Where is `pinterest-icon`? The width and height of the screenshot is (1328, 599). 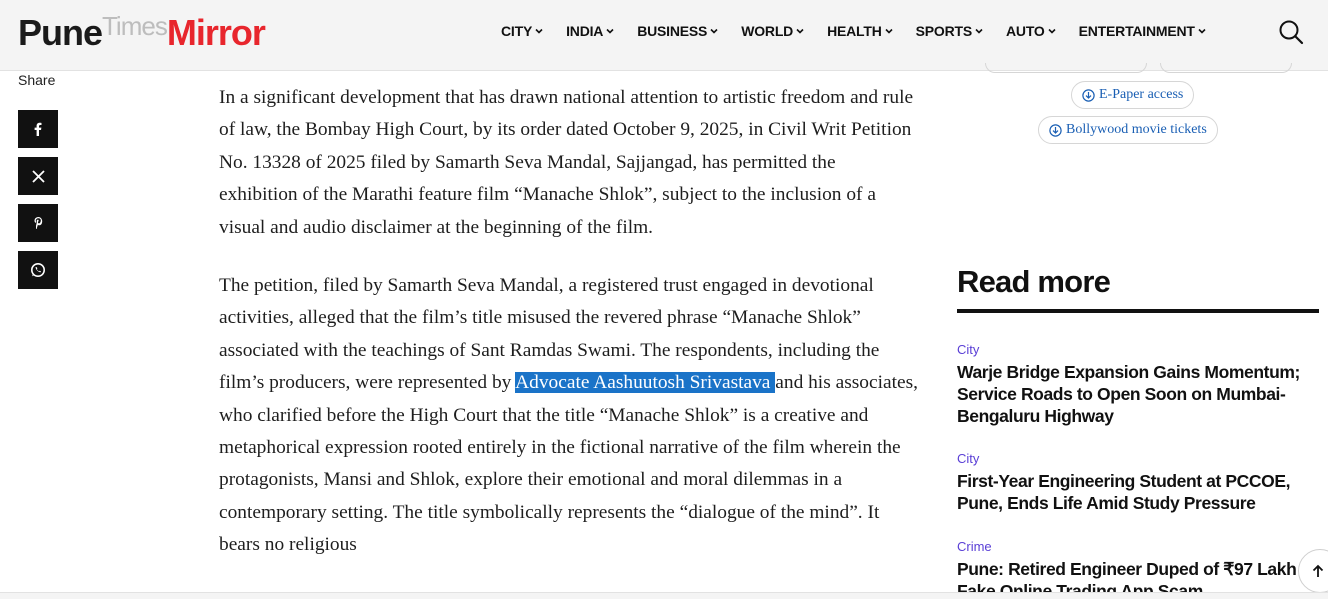 pinterest-icon is located at coordinates (38, 223).